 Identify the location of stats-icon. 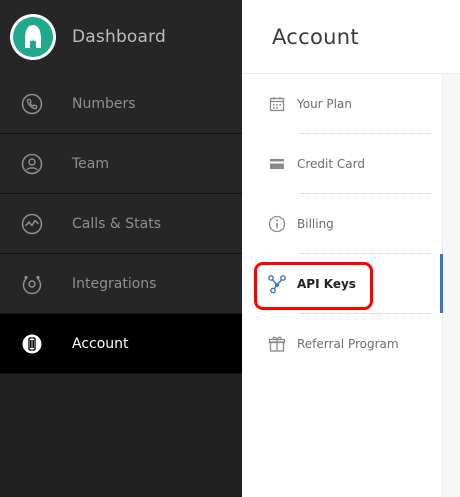
(32, 224).